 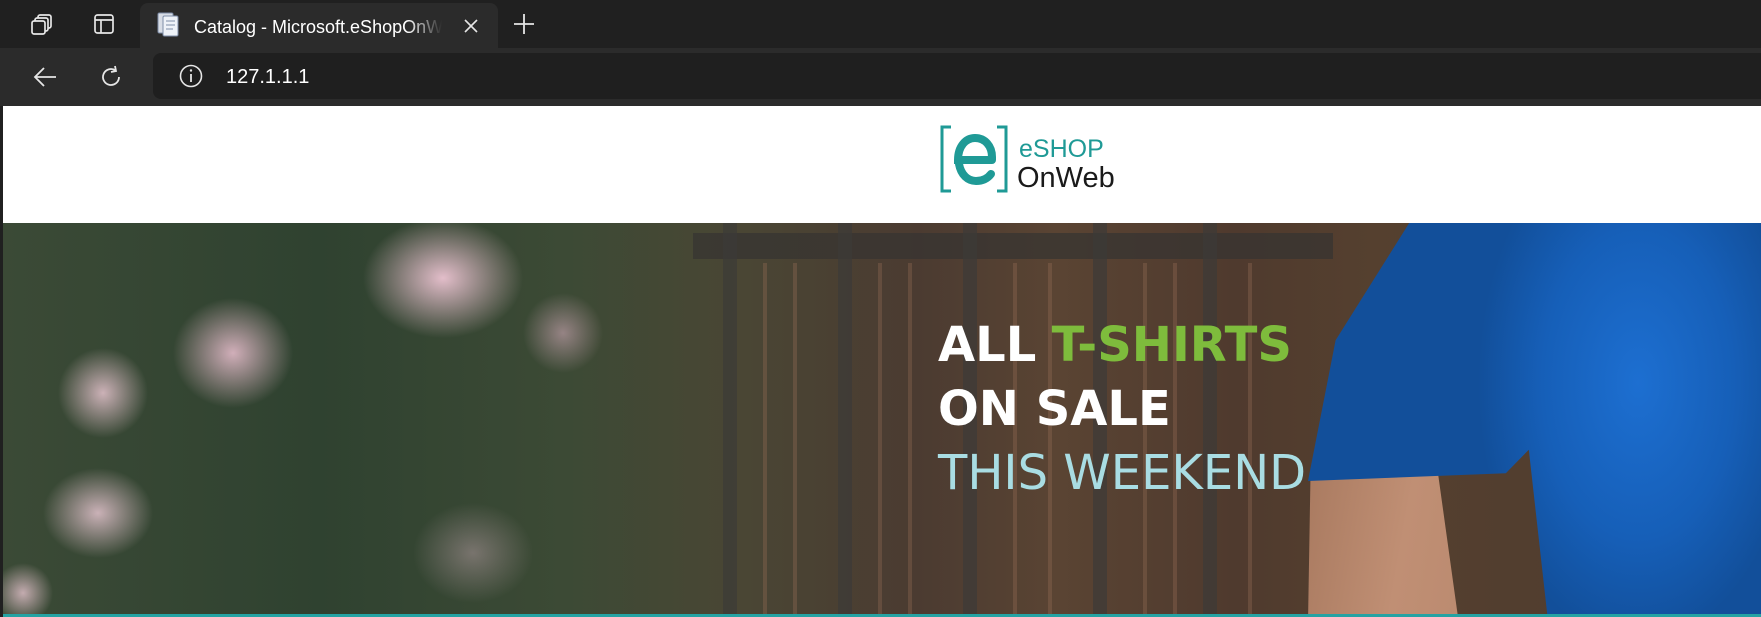 I want to click on reload-icon, so click(x=111, y=75).